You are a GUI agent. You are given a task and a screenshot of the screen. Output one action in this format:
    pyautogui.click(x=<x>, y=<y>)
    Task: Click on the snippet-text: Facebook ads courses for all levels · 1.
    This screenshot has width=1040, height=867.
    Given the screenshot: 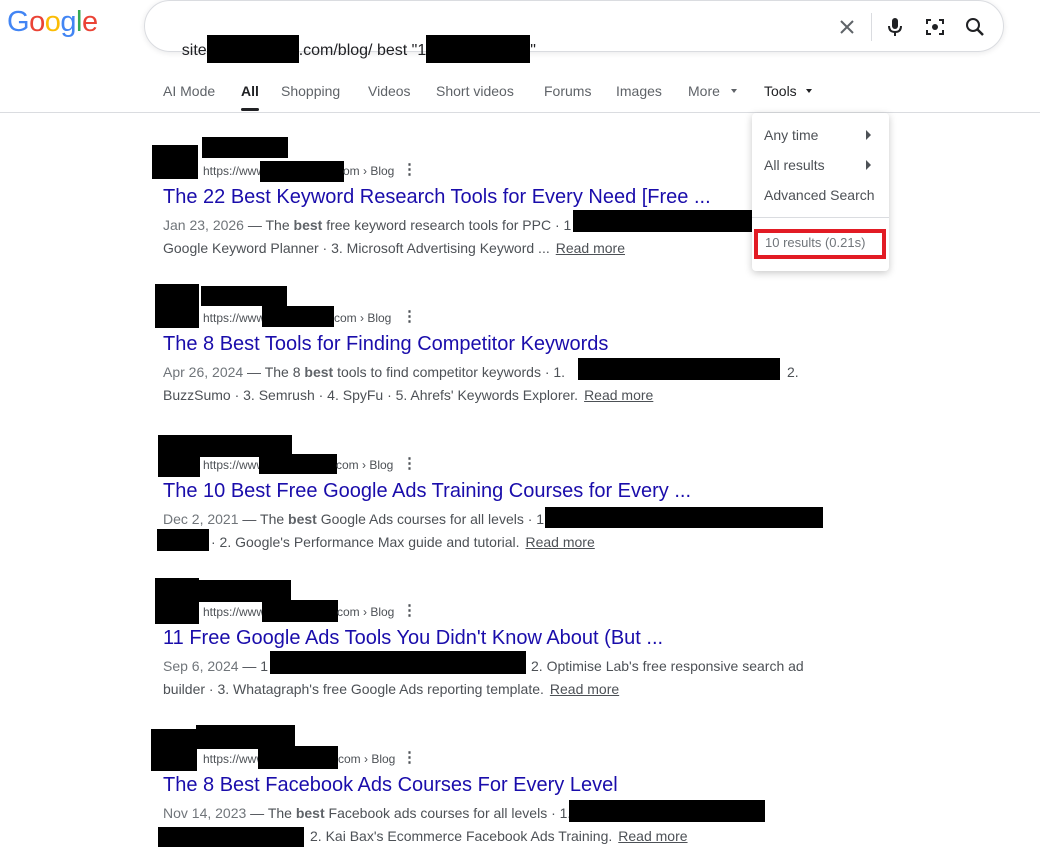 What is the action you would take?
    pyautogui.click(x=448, y=813)
    